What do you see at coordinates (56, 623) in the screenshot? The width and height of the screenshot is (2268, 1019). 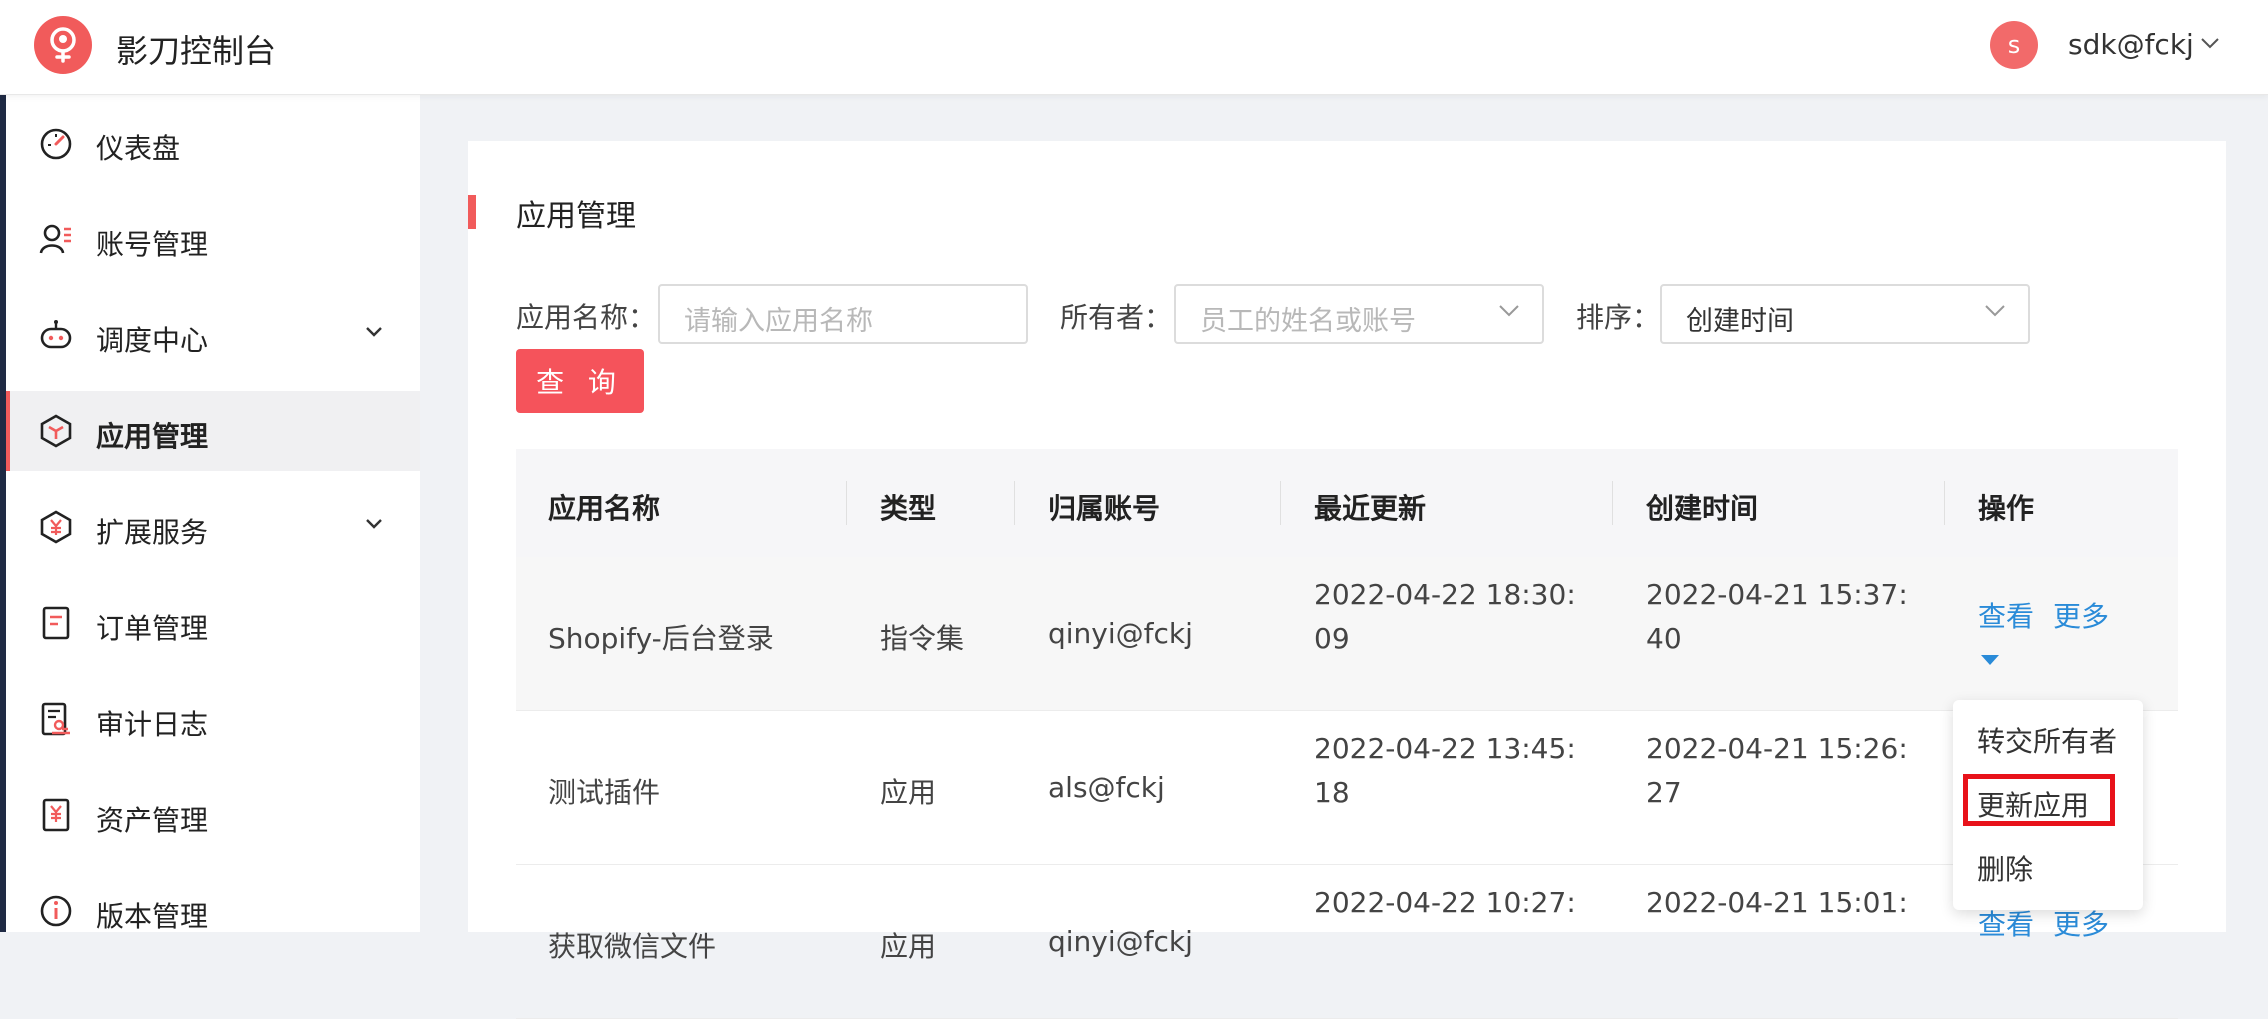 I see `order-icon` at bounding box center [56, 623].